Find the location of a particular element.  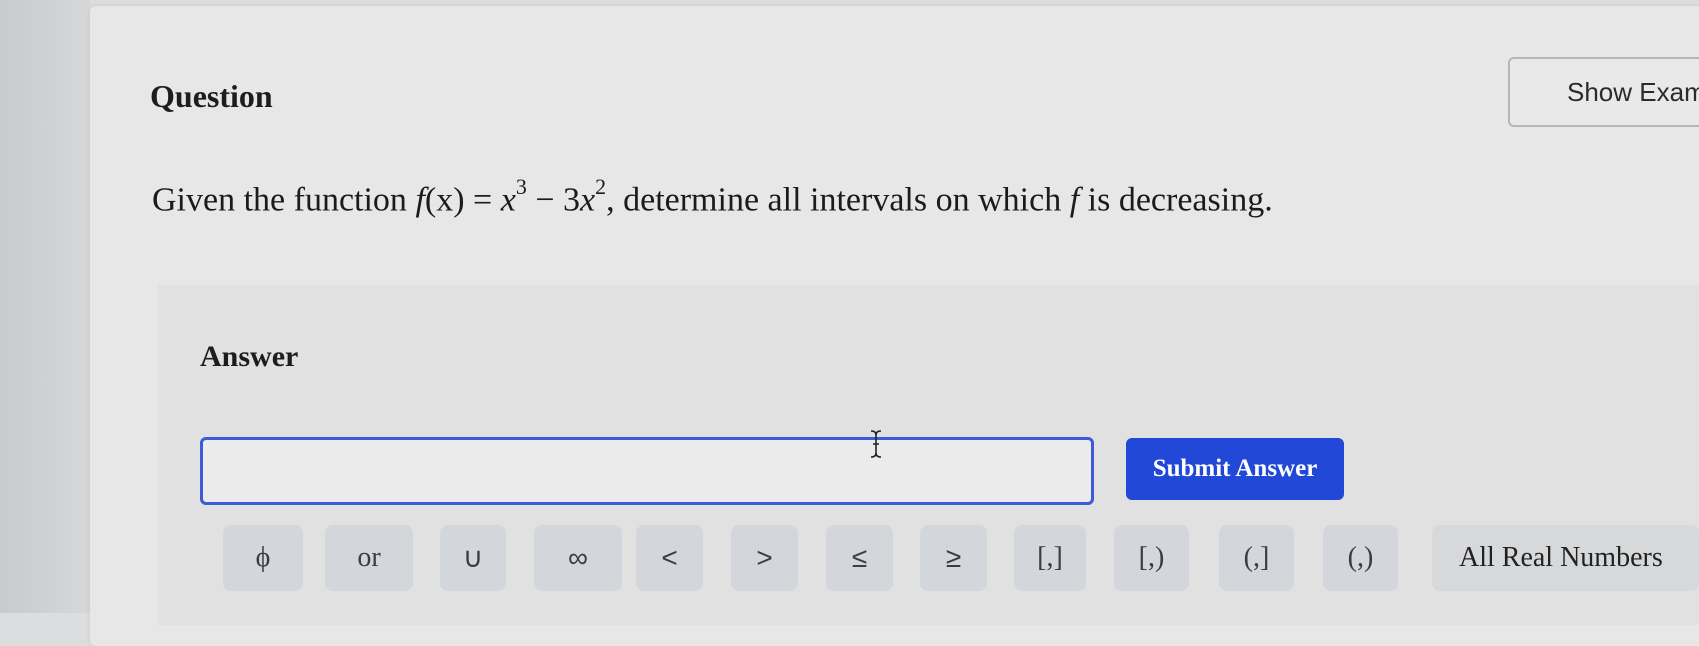

term2-exponent: 2 is located at coordinates (601, 186).